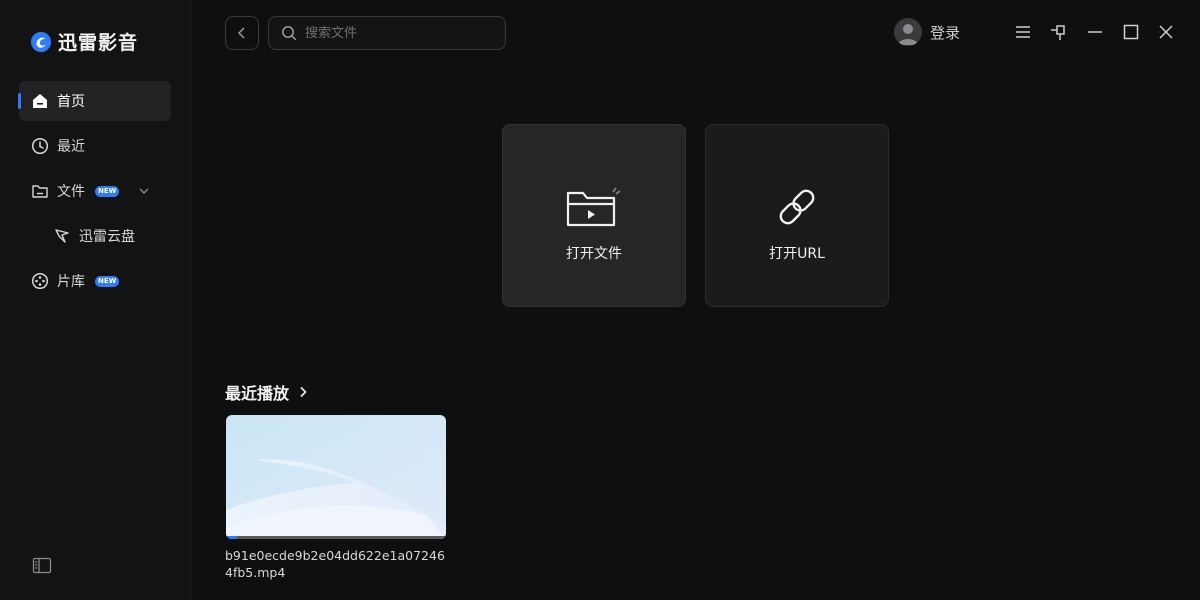  What do you see at coordinates (40, 281) in the screenshot?
I see `film-reel-icon` at bounding box center [40, 281].